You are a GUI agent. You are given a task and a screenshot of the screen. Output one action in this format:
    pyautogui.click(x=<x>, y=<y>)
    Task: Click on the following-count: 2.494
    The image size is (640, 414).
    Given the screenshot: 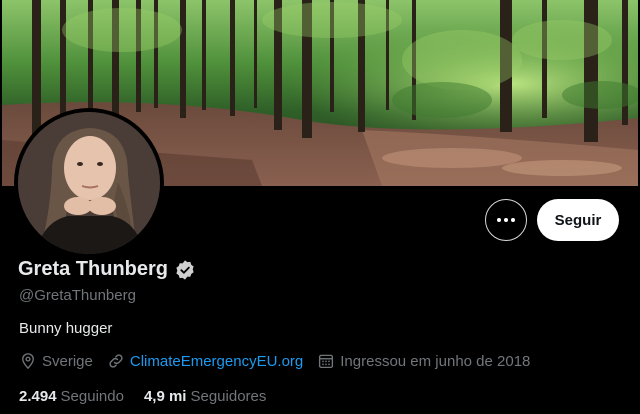 What is the action you would take?
    pyautogui.click(x=38, y=396)
    